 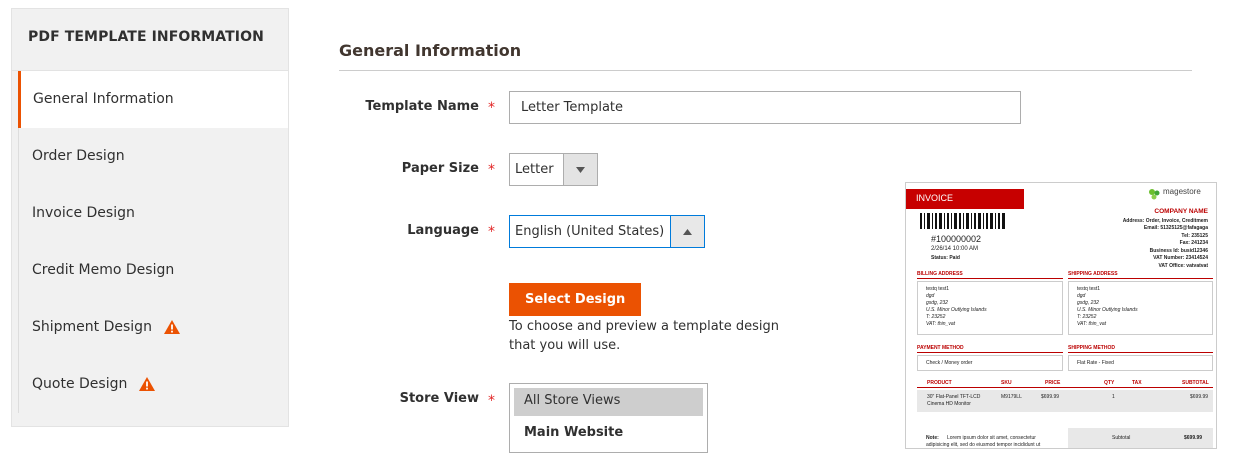 I want to click on table-header: SUBTOTAL, so click(x=1195, y=383).